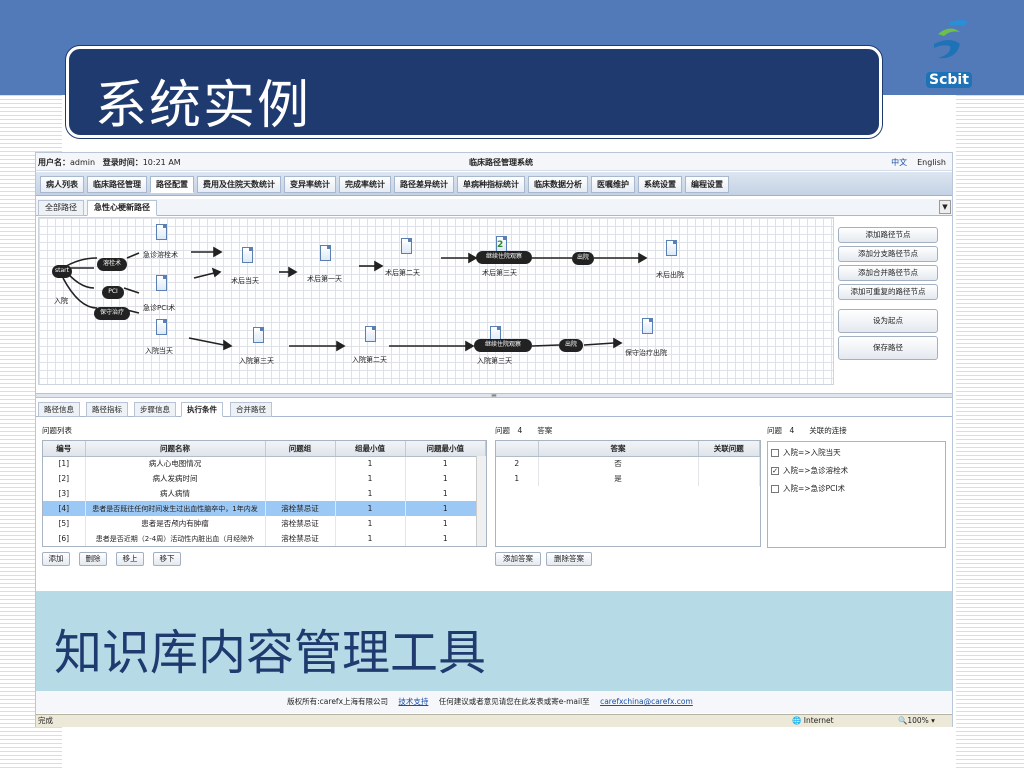 The width and height of the screenshot is (1024, 768). What do you see at coordinates (62, 271) in the screenshot?
I see `start-node: start` at bounding box center [62, 271].